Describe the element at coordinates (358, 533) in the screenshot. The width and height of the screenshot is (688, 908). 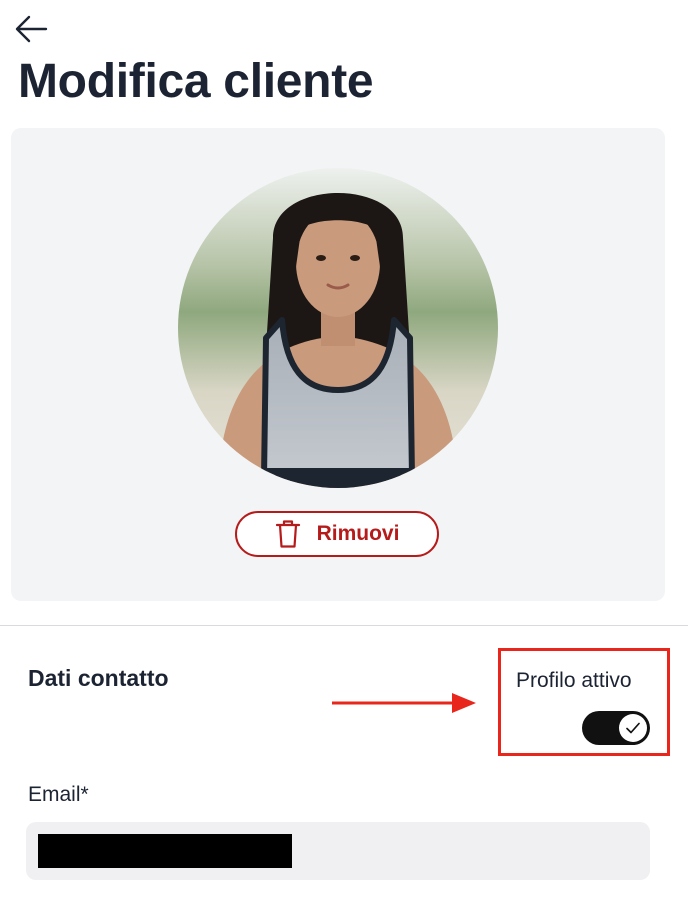
I see `remove-photo-label: Rimuovi` at that location.